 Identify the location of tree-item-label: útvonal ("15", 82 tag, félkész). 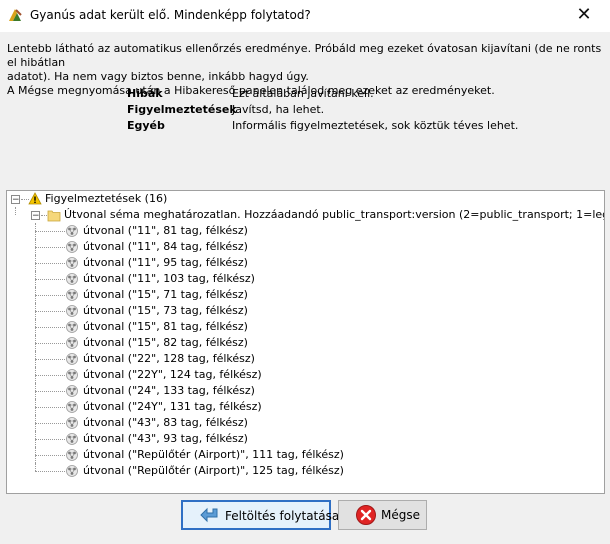
(165, 342).